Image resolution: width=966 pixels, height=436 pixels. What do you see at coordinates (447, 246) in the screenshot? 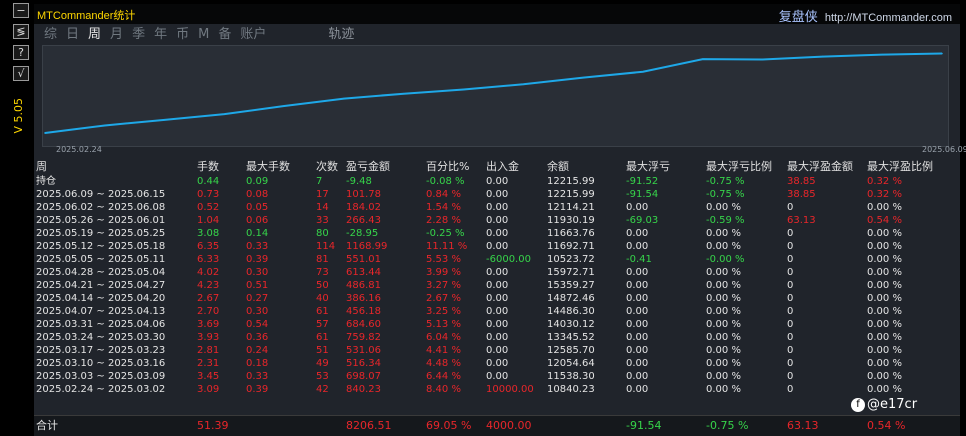
I see `cell-pct: 11.11 %` at bounding box center [447, 246].